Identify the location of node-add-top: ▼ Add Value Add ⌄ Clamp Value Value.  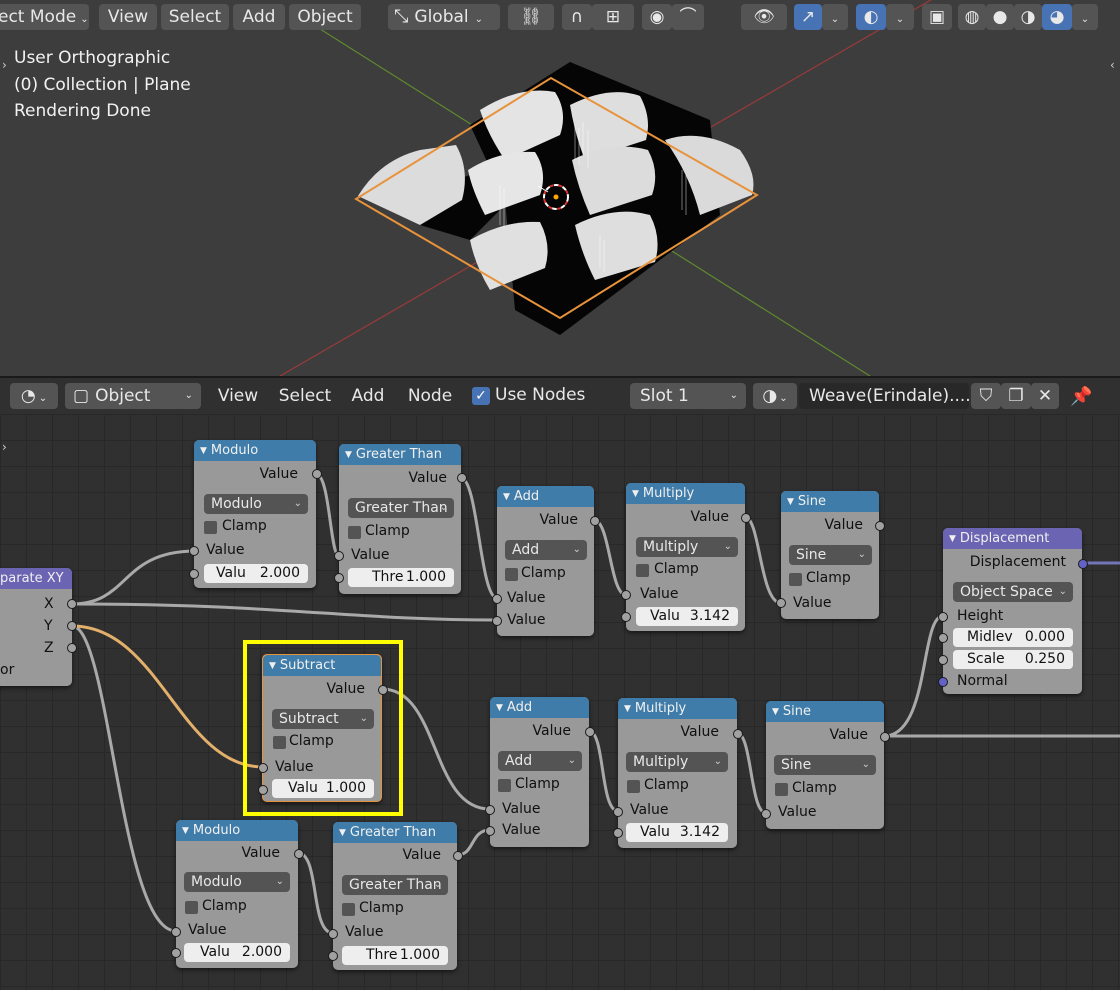
(546, 561).